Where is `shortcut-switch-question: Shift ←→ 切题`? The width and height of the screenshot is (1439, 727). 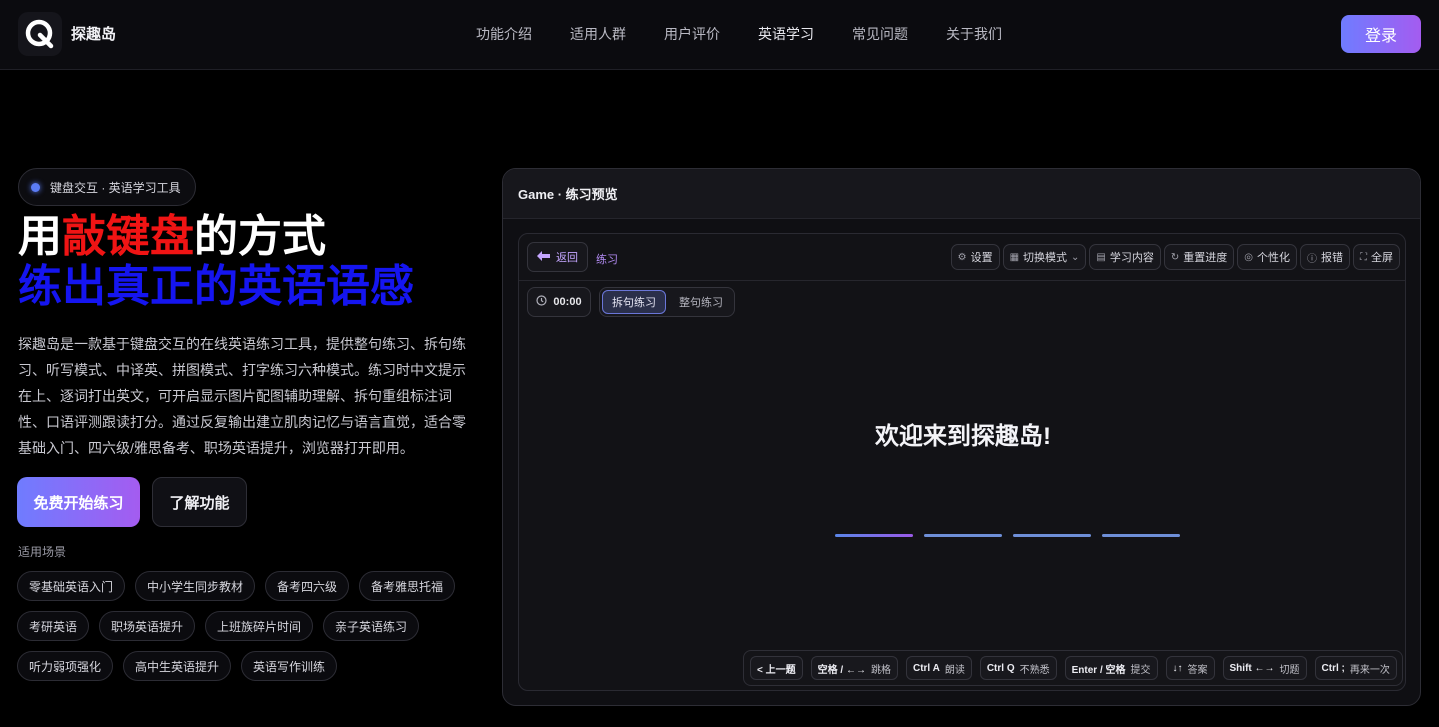 shortcut-switch-question: Shift ←→ 切题 is located at coordinates (1264, 668).